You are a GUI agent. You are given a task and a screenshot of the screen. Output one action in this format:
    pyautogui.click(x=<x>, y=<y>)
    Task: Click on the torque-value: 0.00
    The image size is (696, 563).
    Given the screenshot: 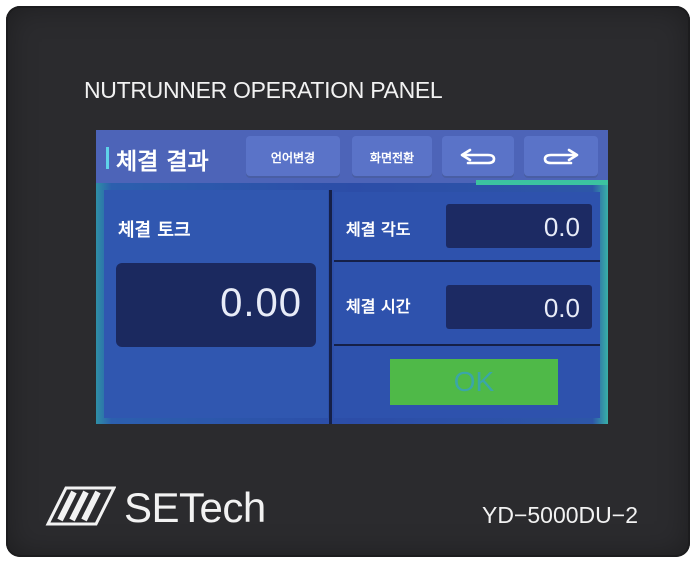 What is the action you would take?
    pyautogui.click(x=261, y=303)
    